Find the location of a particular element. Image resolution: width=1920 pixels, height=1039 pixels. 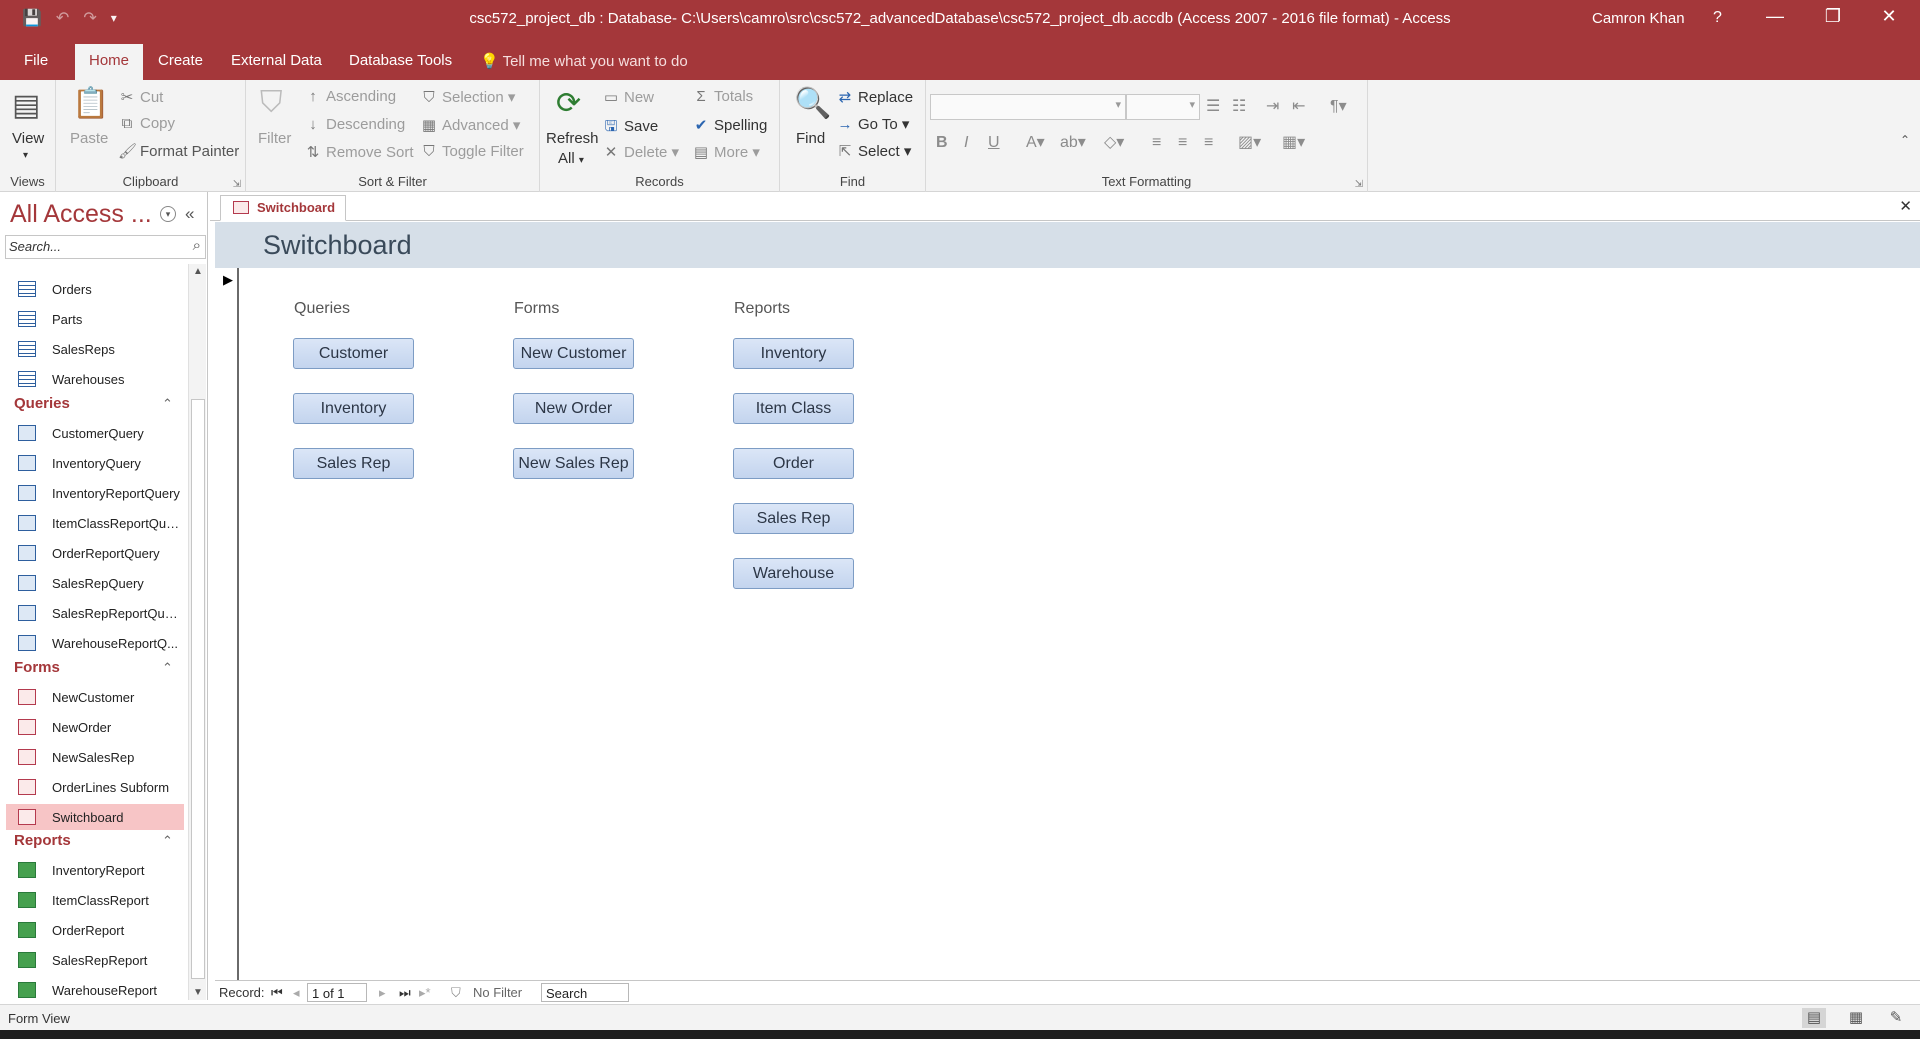

previous-record-icon: ◂ is located at coordinates (296, 993).